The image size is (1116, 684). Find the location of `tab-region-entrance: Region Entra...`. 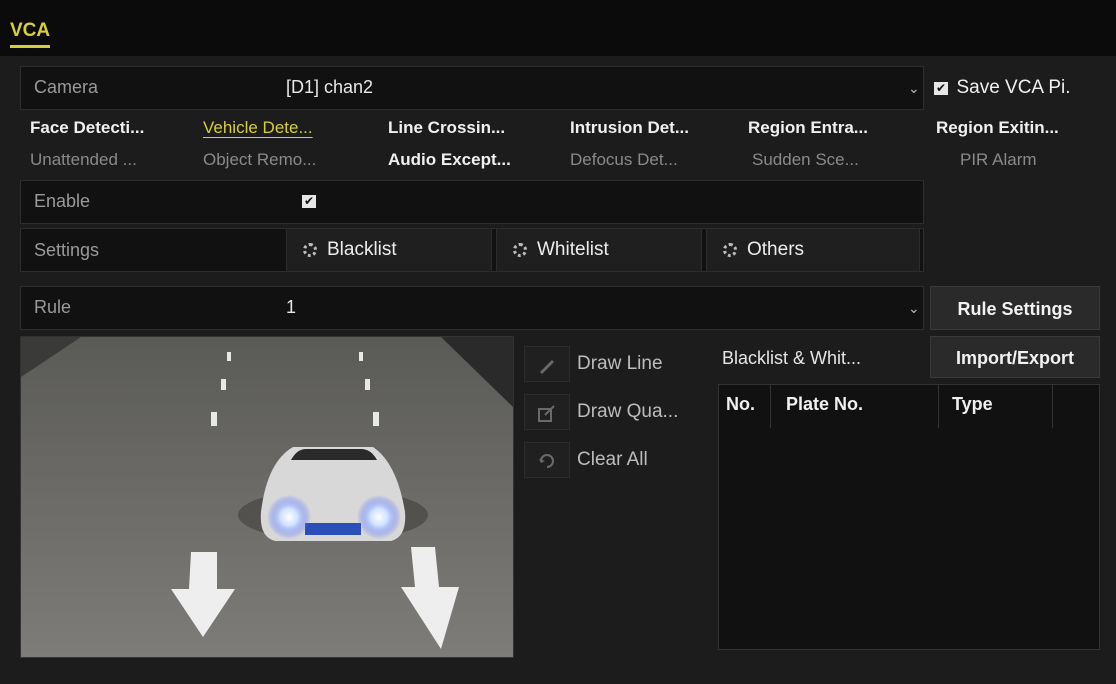

tab-region-entrance: Region Entra... is located at coordinates (834, 128).